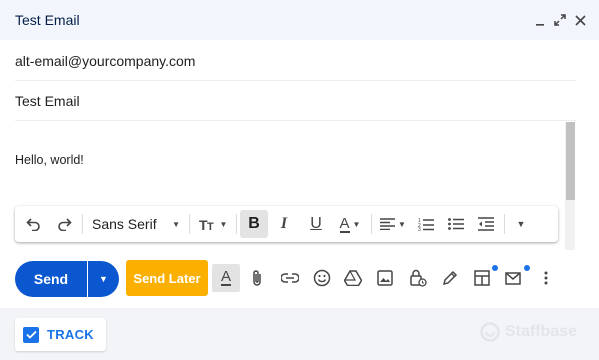  Describe the element at coordinates (295, 61) in the screenshot. I see `to-field: alt-email@yourcompany.com` at that location.